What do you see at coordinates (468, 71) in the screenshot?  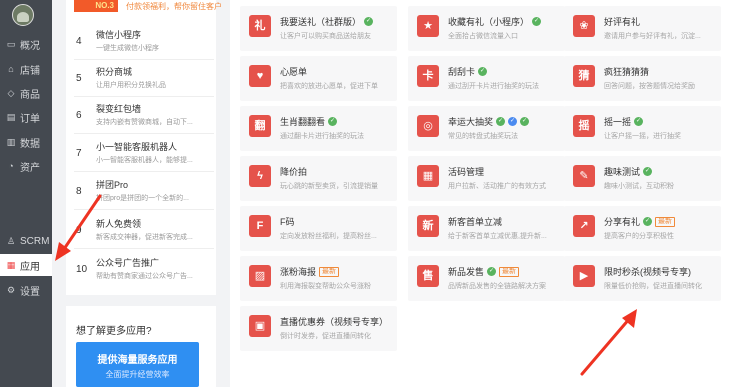 I see `app-card-title: 刮刮卡 ✓` at bounding box center [468, 71].